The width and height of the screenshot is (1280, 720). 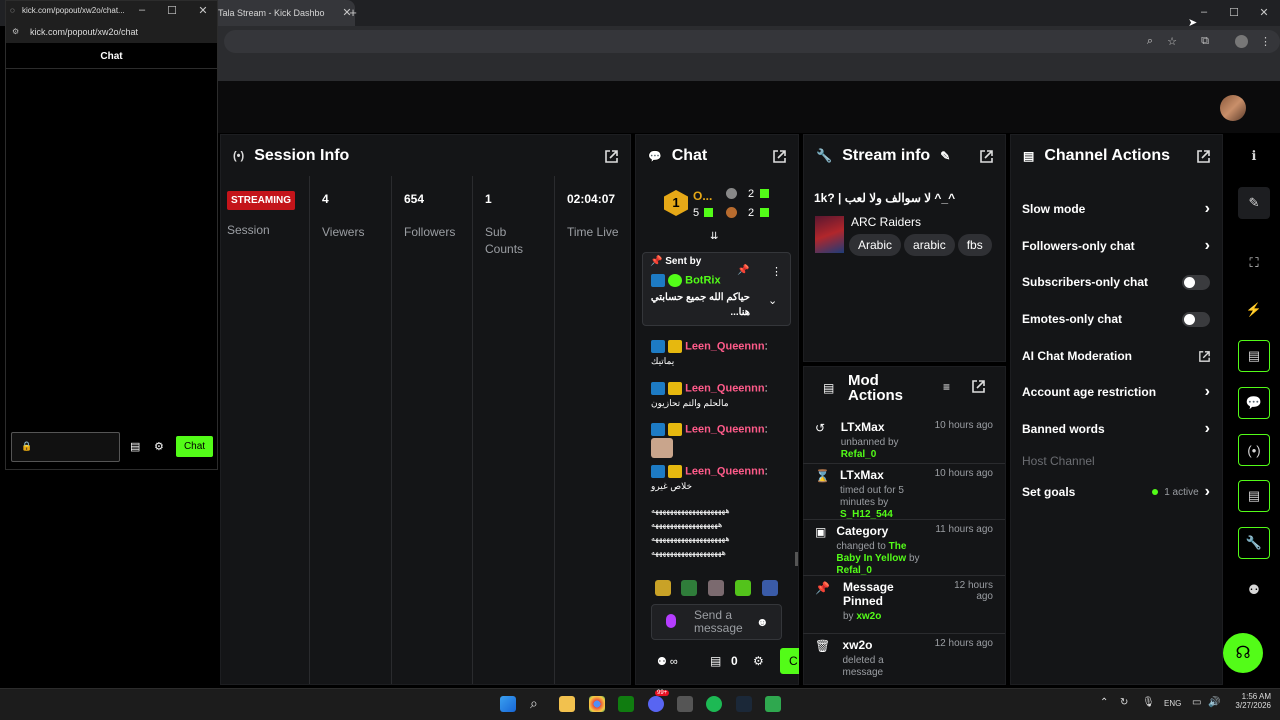 I want to click on browser-tab: oTala Stream - Kick Dashbo, so click(x=280, y=13).